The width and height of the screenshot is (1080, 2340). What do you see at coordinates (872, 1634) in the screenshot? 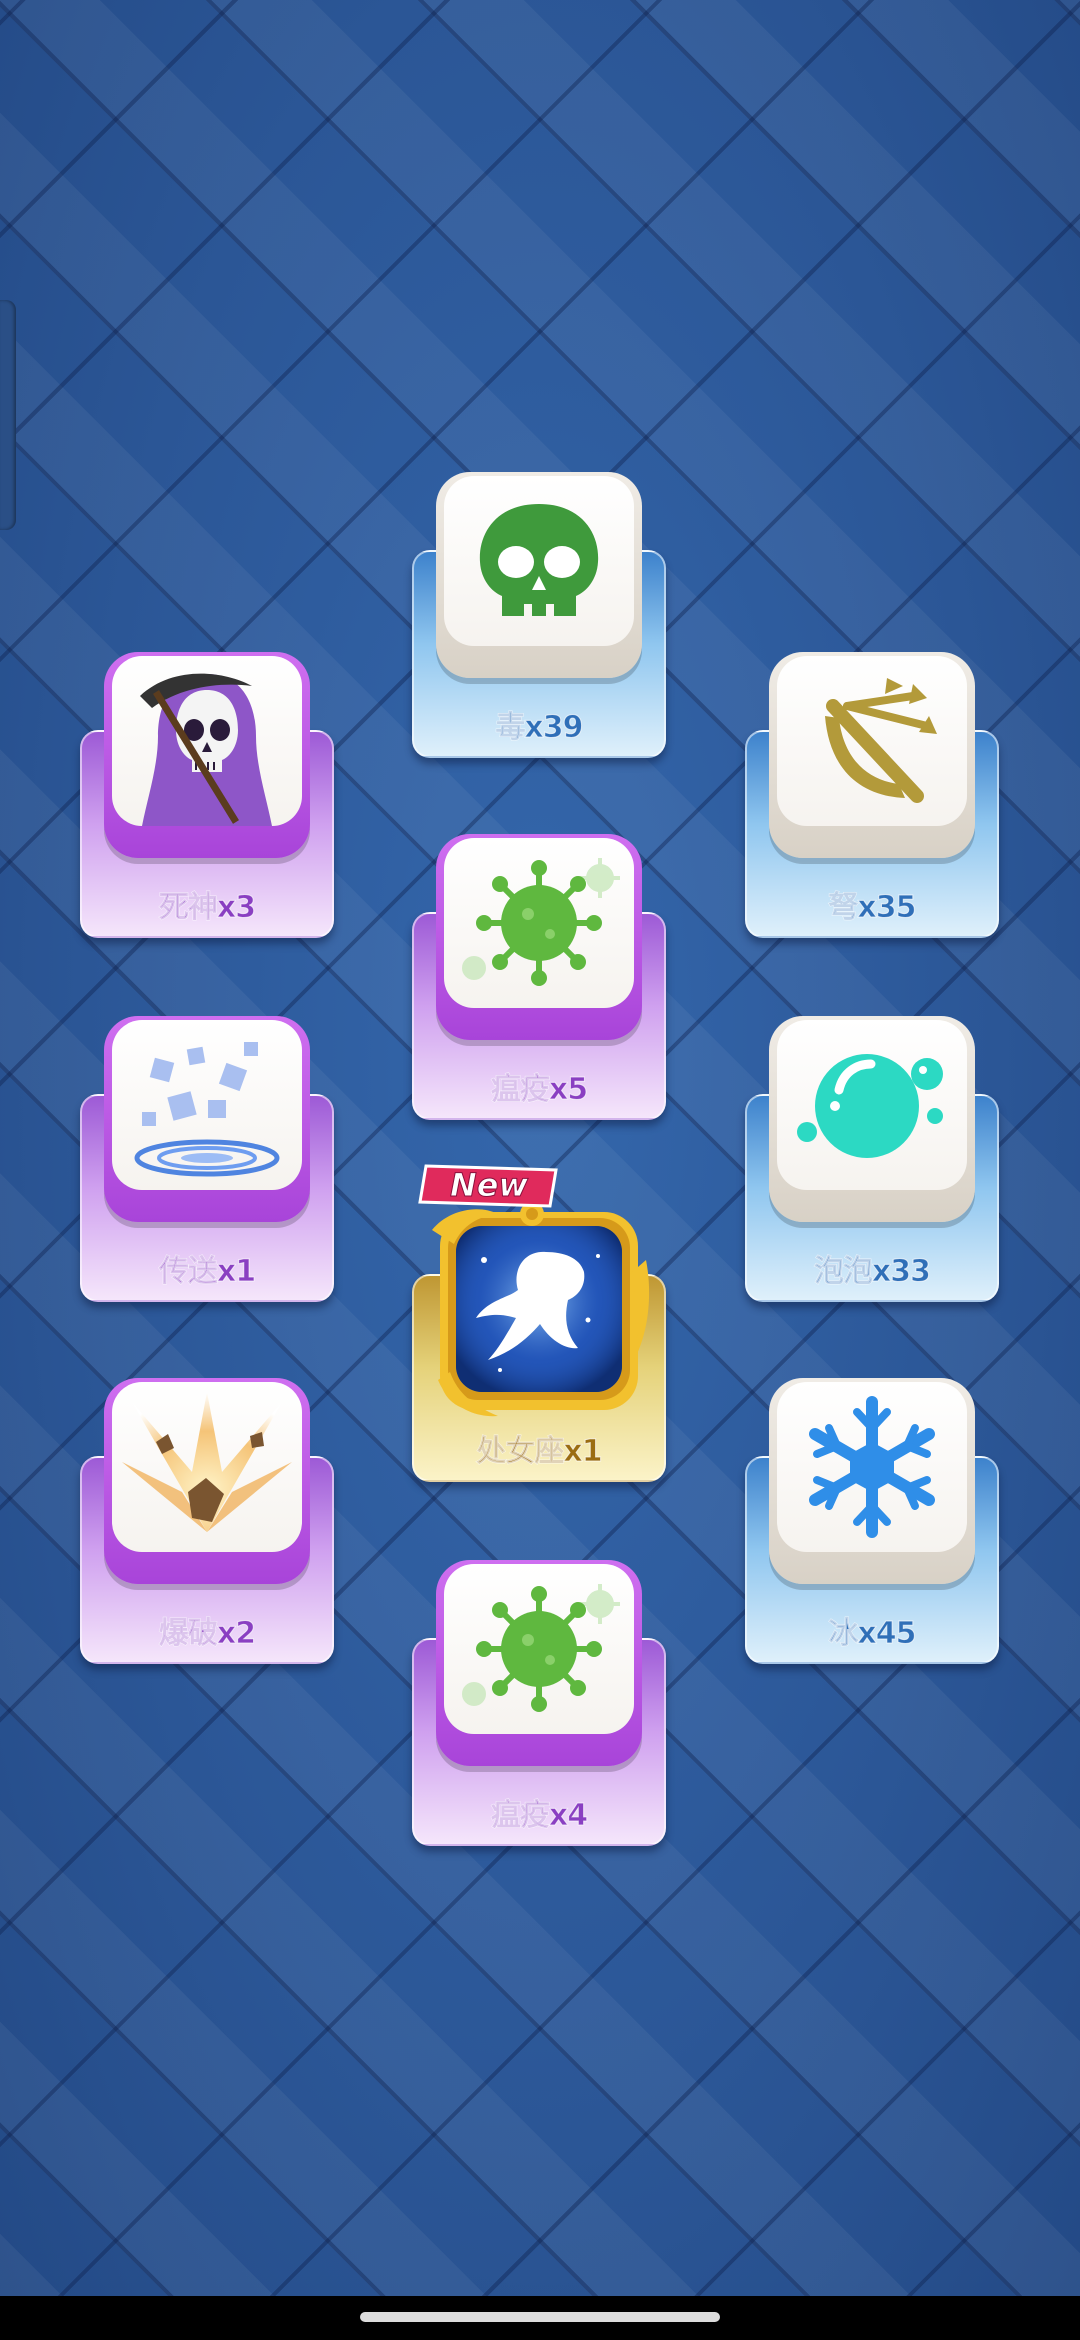
I see `card-label: 冰x45` at bounding box center [872, 1634].